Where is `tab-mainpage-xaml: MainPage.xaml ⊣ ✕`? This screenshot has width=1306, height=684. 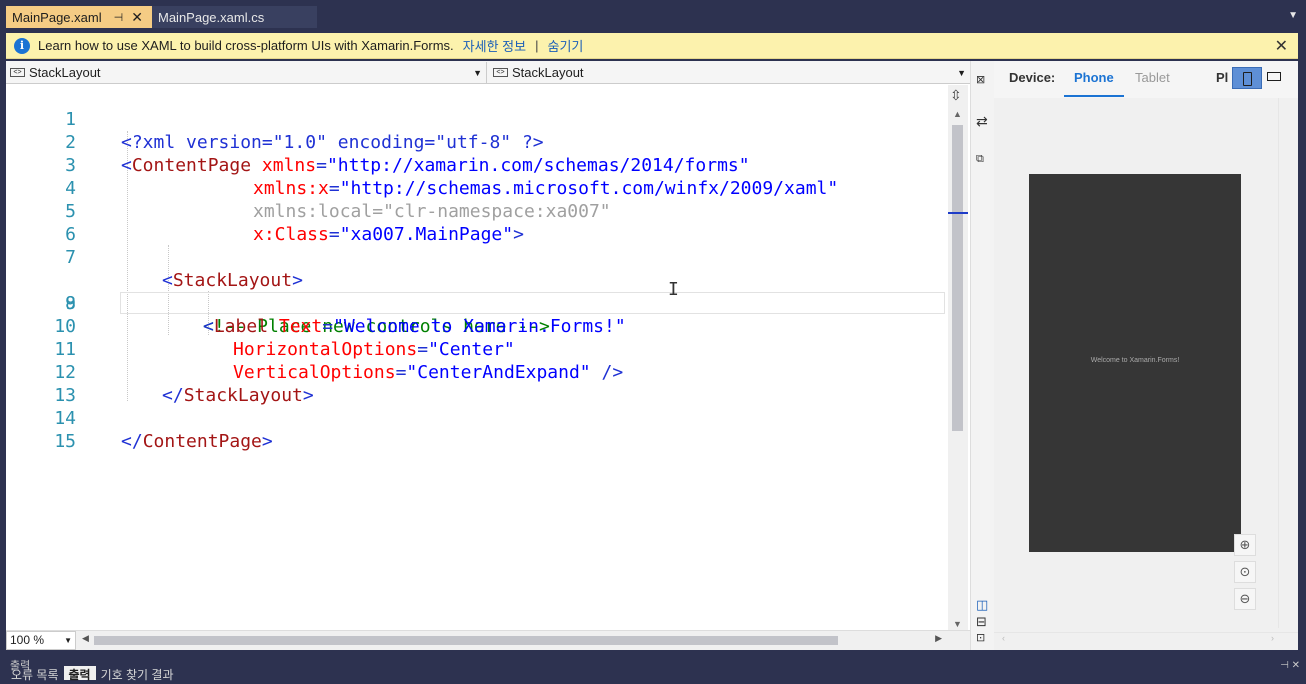
tab-mainpage-xaml: MainPage.xaml ⊣ ✕ is located at coordinates (79, 17).